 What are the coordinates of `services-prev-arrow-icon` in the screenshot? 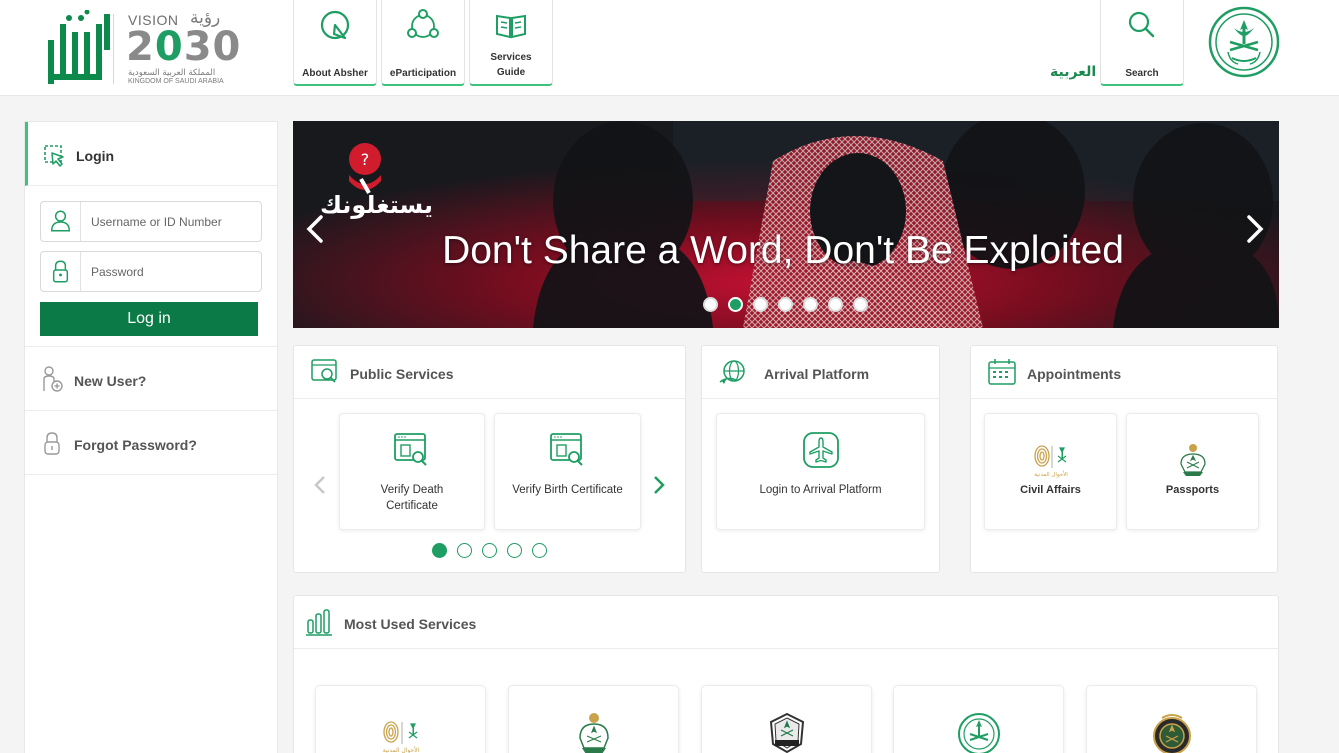 It's located at (320, 485).